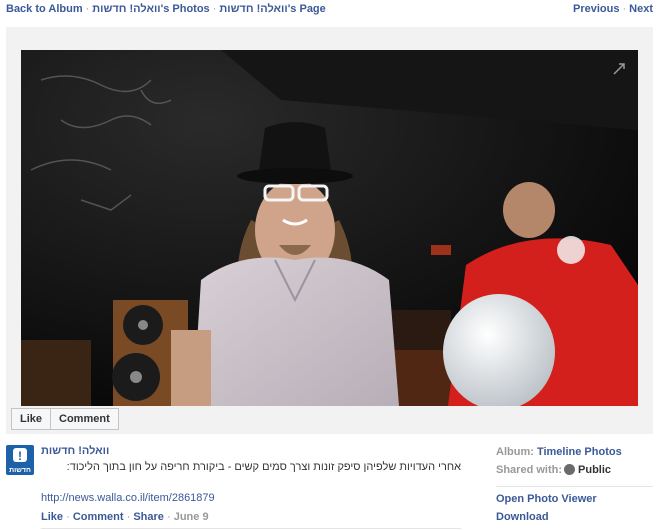  I want to click on post-like-link: Like, so click(52, 517).